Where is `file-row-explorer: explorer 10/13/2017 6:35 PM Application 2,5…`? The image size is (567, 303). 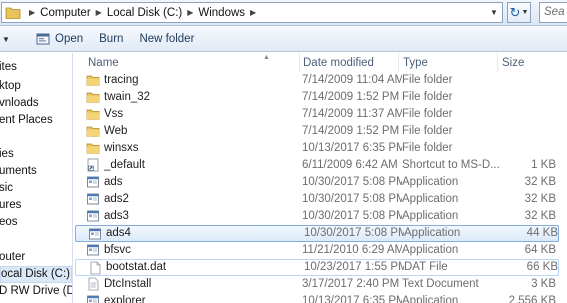 file-row-explorer: explorer 10/13/2017 6:35 PM Application 2,5… is located at coordinates (320, 298).